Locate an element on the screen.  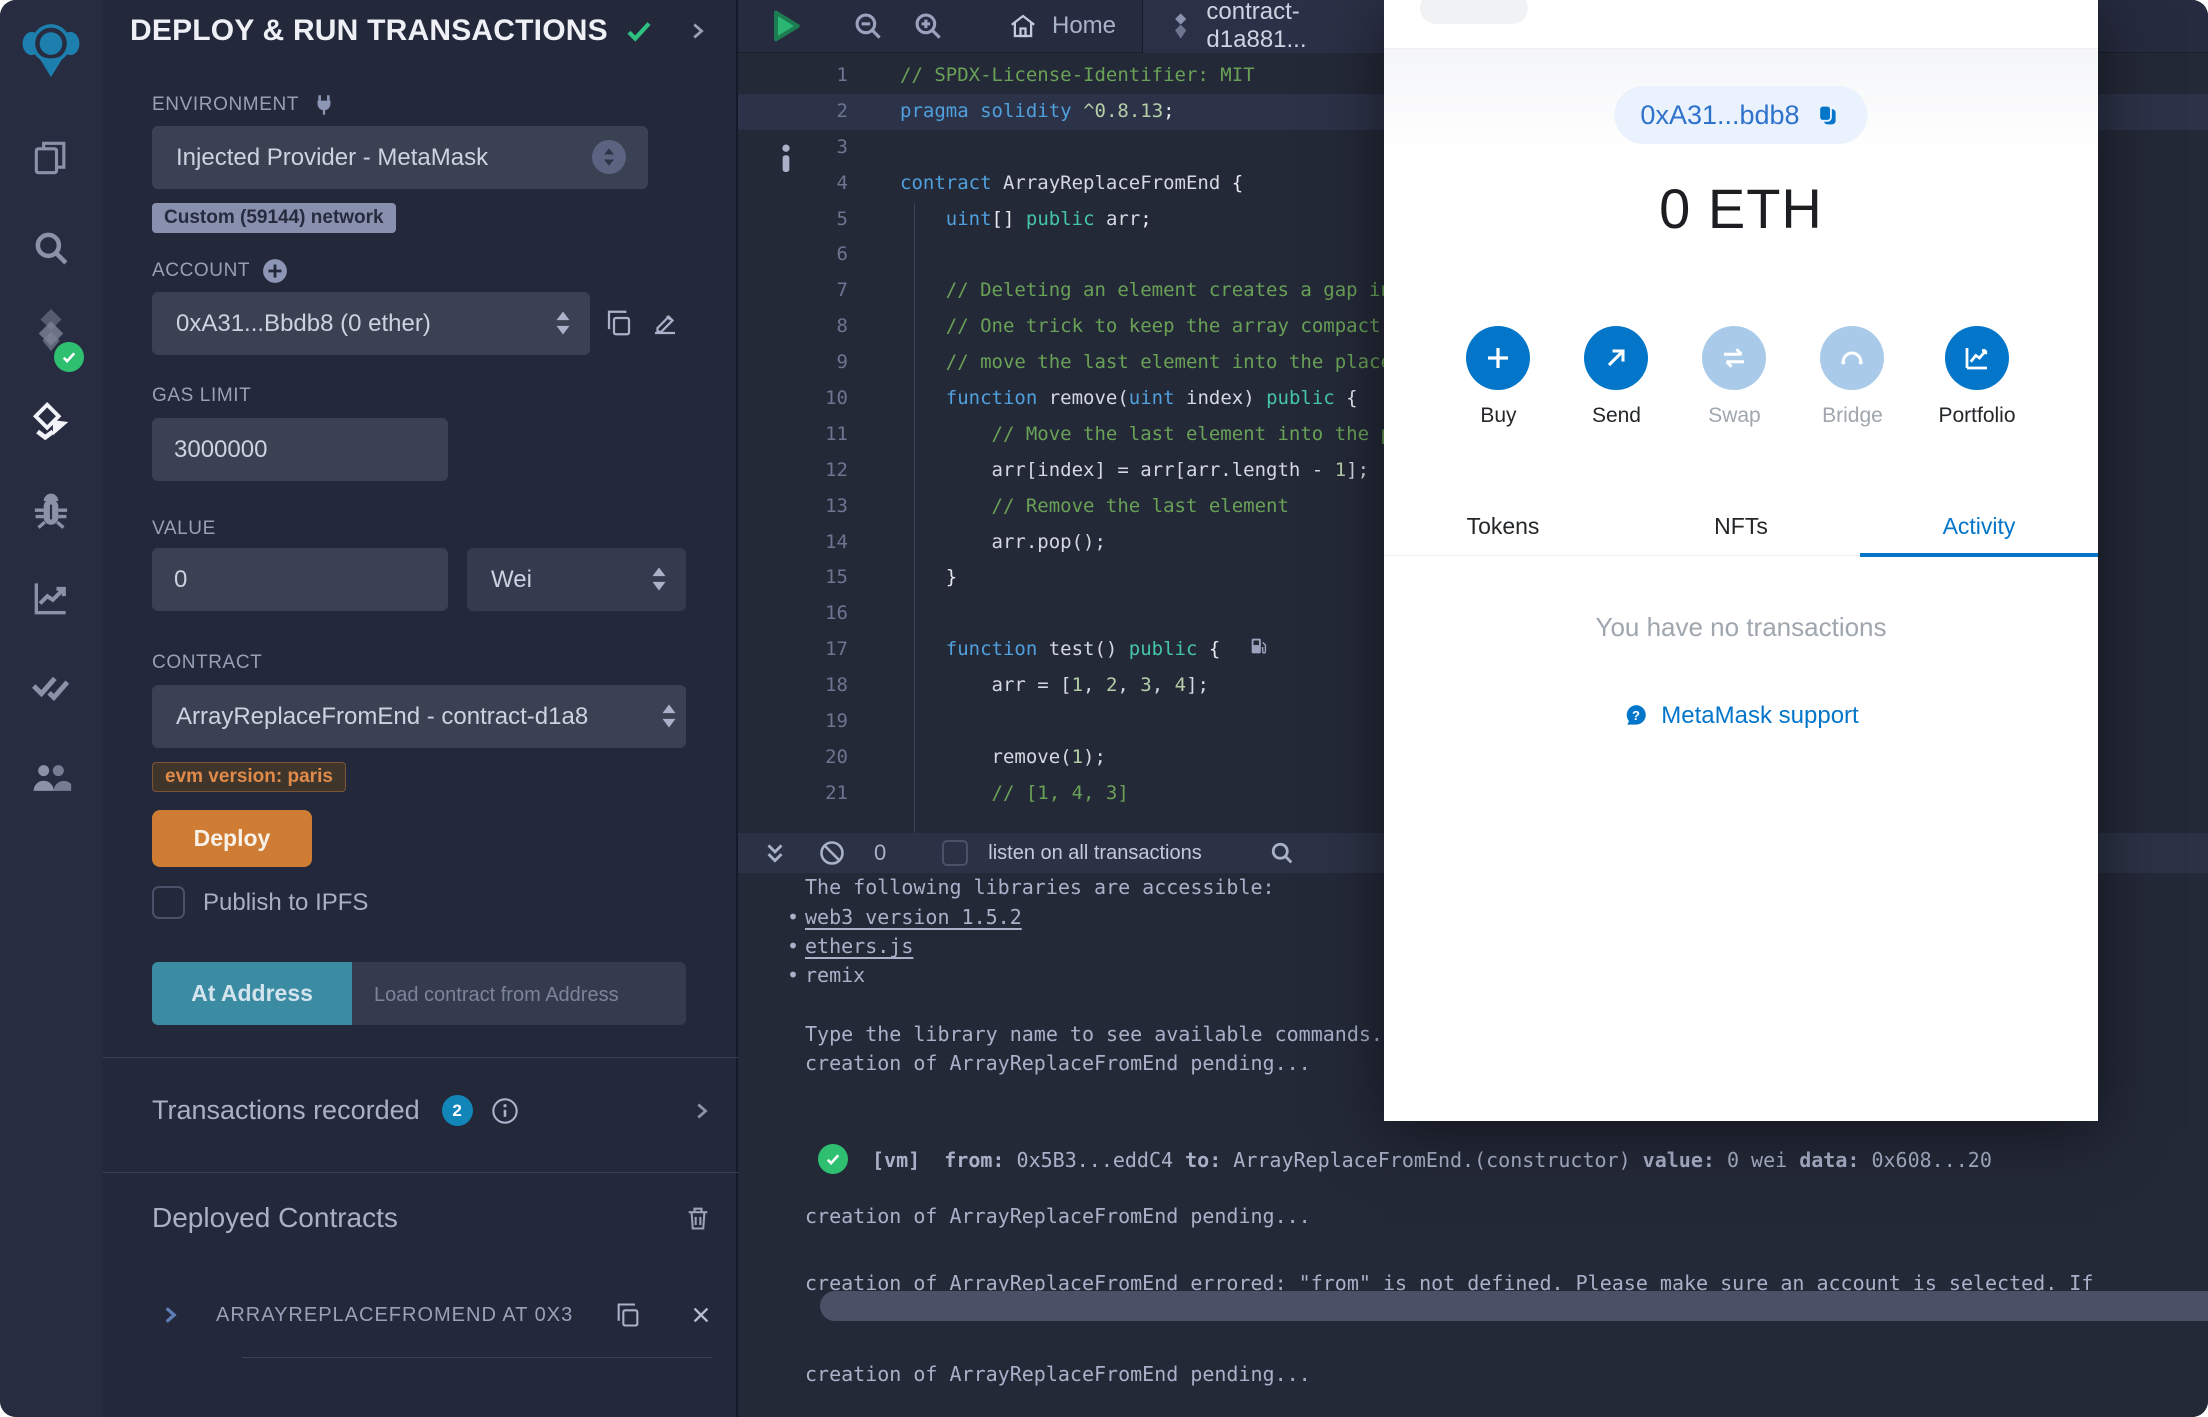
contract-caret-icon is located at coordinates (669, 716).